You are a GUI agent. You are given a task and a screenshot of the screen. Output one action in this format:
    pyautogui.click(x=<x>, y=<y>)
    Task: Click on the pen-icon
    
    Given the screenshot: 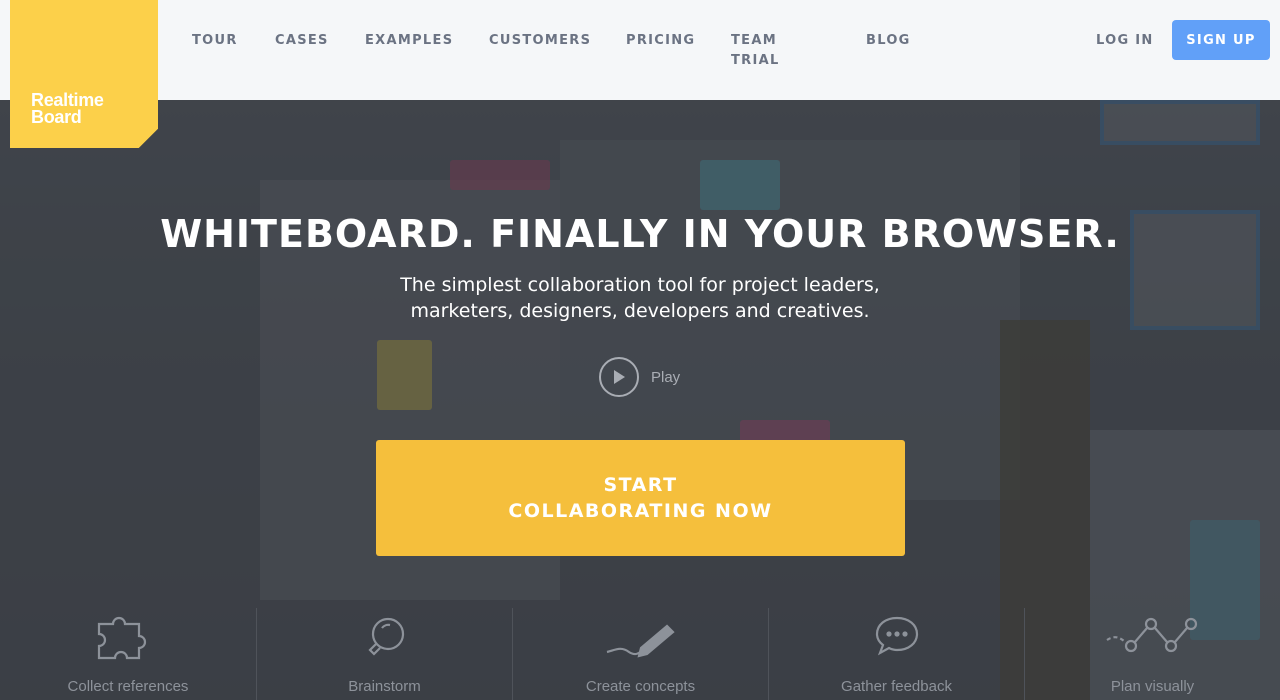 What is the action you would take?
    pyautogui.click(x=640, y=637)
    